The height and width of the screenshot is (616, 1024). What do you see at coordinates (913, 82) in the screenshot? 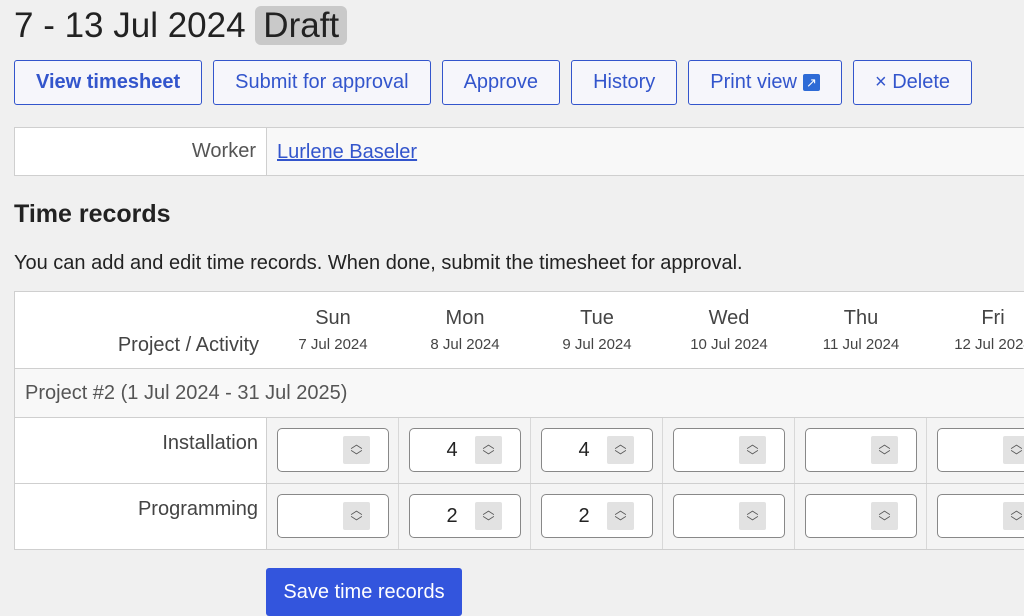
I see `delete-button: × Delete` at bounding box center [913, 82].